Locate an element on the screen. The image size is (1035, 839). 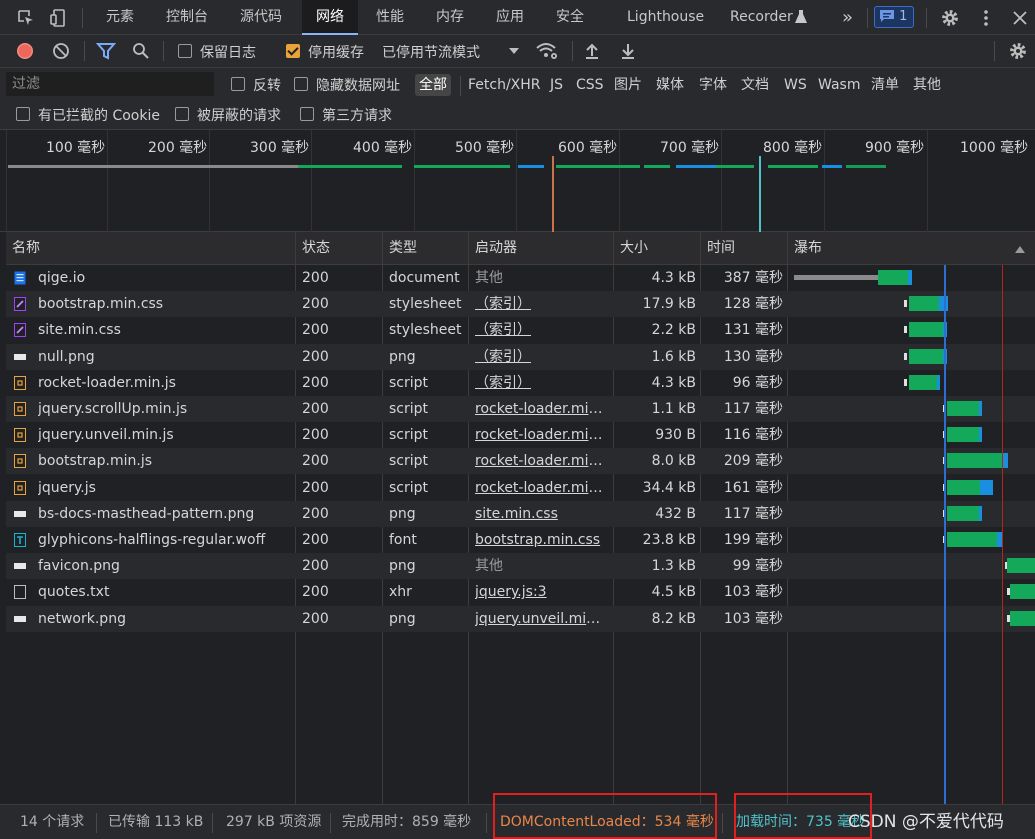
tab-elements: 元素 is located at coordinates (120, 17).